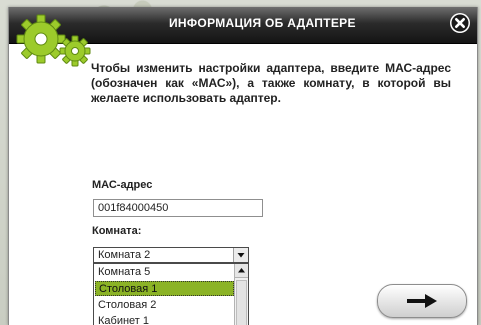 This screenshot has width=481, height=325. What do you see at coordinates (124, 255) in the screenshot?
I see `room-select-value: Комната 2` at bounding box center [124, 255].